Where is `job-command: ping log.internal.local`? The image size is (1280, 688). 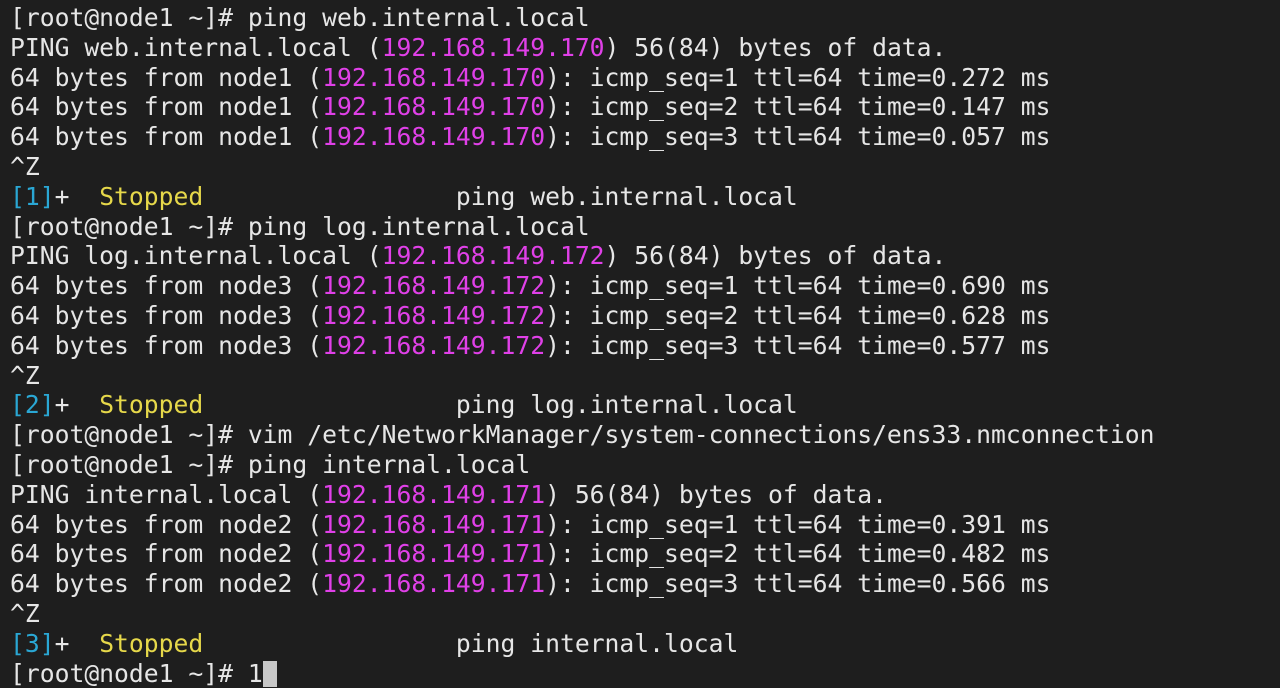 job-command: ping log.internal.local is located at coordinates (626, 405).